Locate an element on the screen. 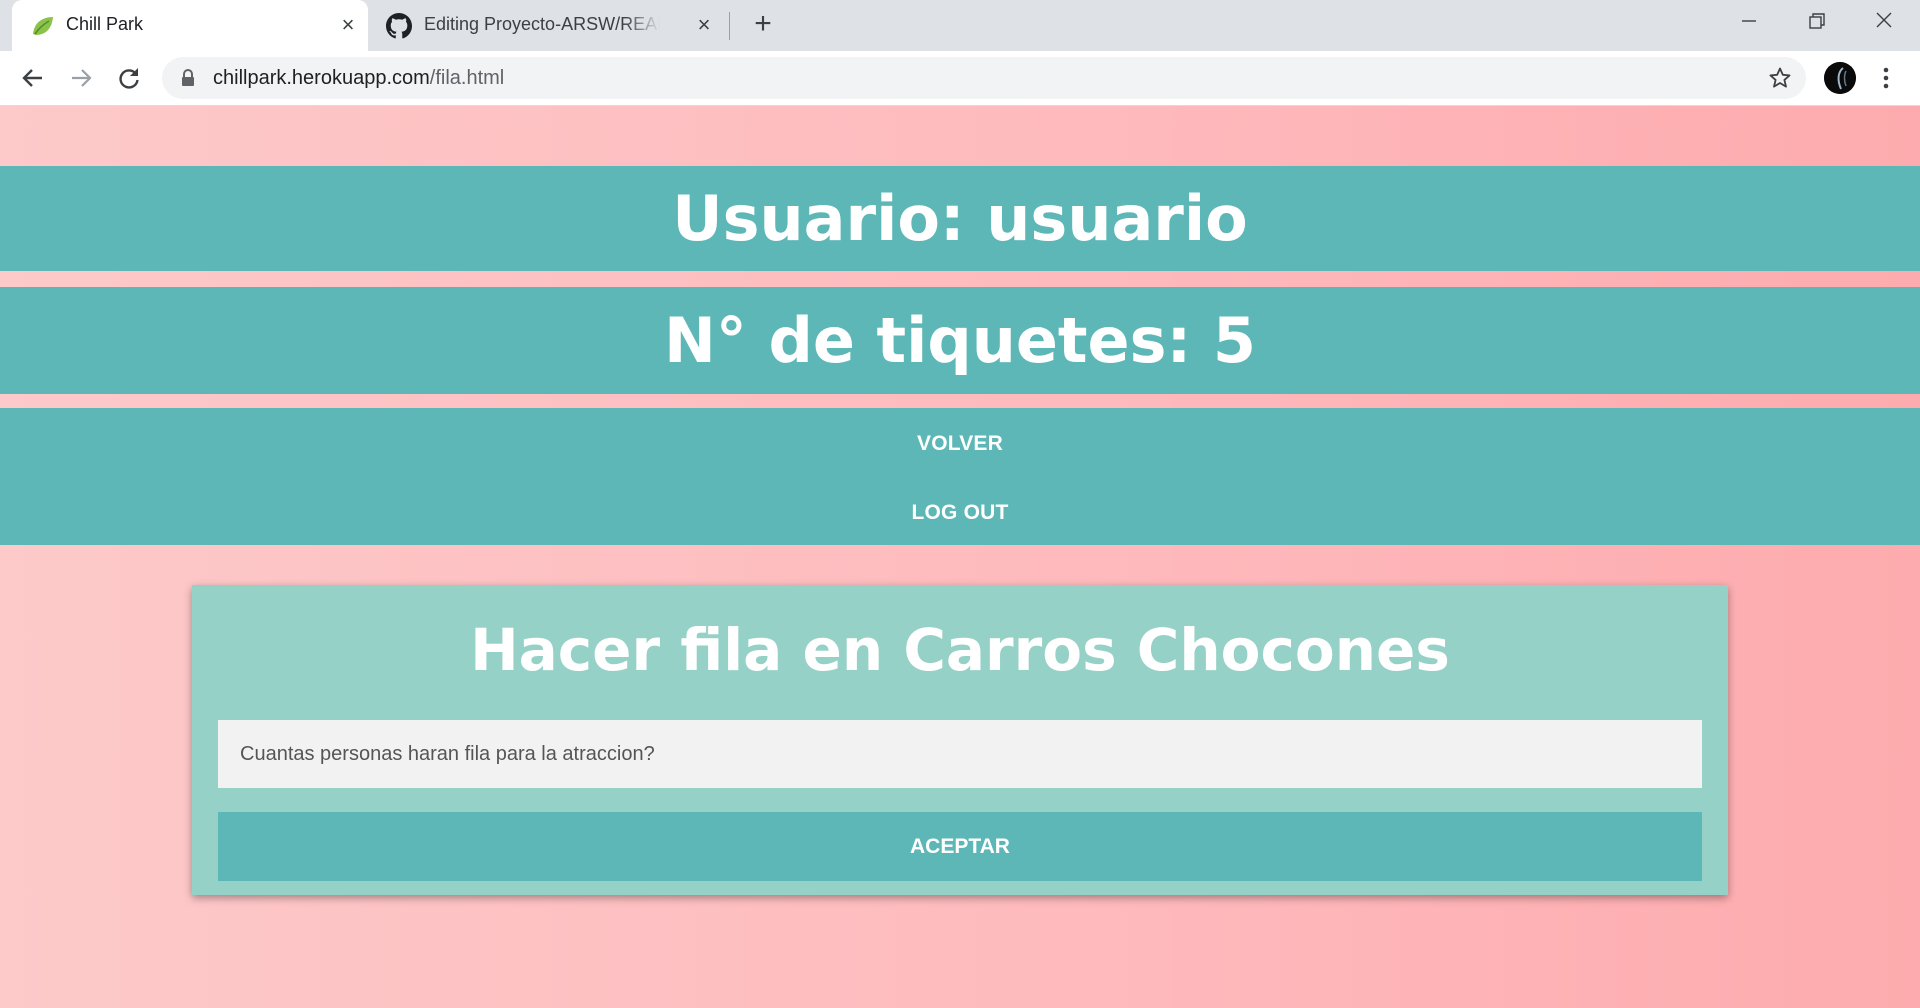  accept-button: ACEPTAR is located at coordinates (960, 846).